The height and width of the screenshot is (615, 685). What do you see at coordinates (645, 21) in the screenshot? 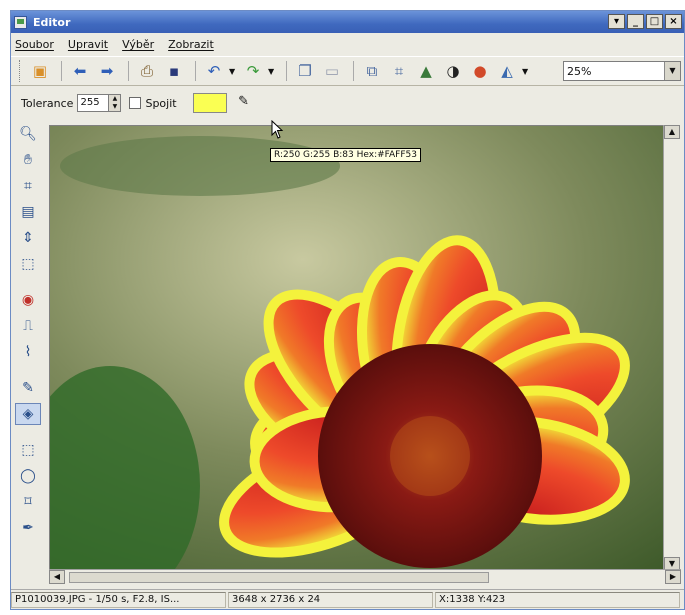
I see `window-controls: ▾ _ □ ×` at bounding box center [645, 21].